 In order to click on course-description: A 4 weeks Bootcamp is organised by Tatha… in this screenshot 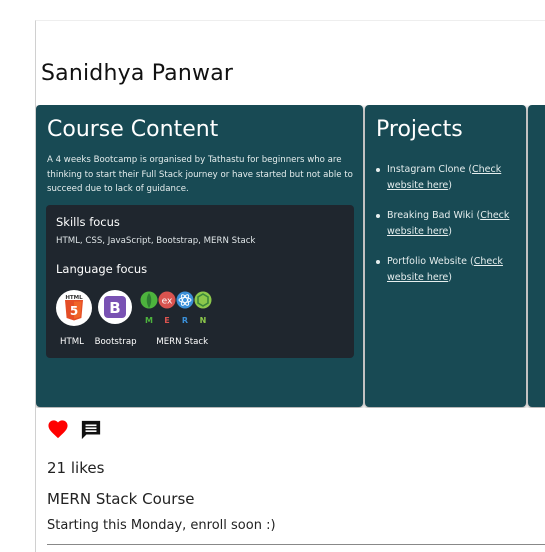, I will do `click(200, 174)`.